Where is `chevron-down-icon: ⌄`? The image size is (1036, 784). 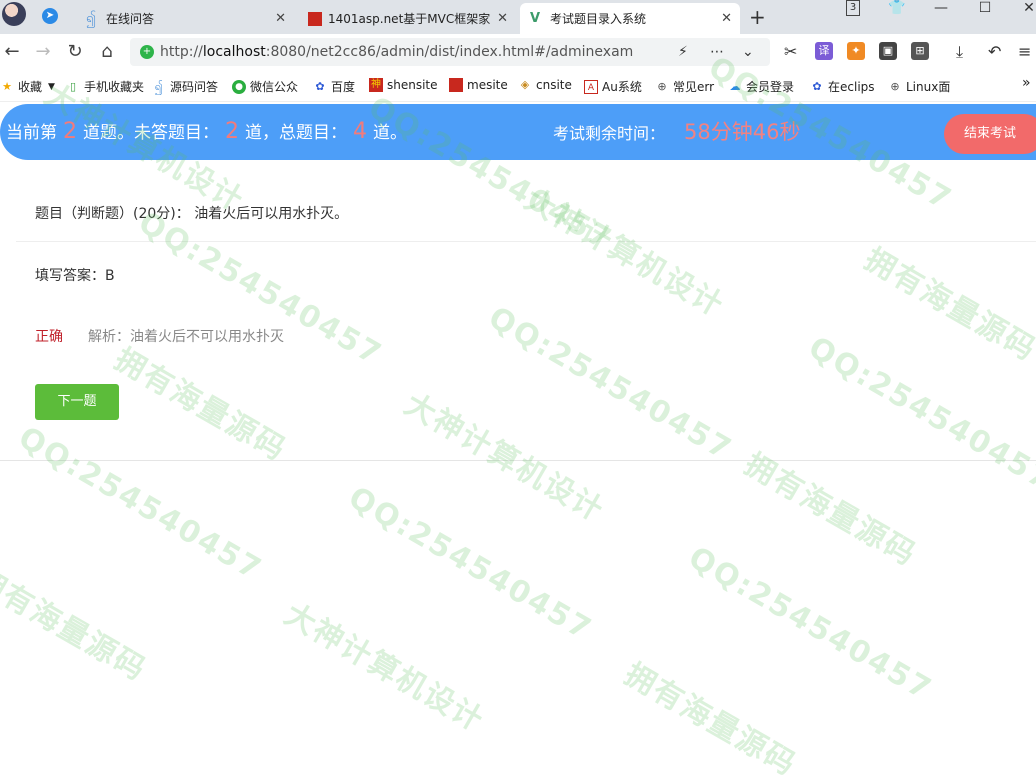
chevron-down-icon: ⌄ is located at coordinates (748, 52).